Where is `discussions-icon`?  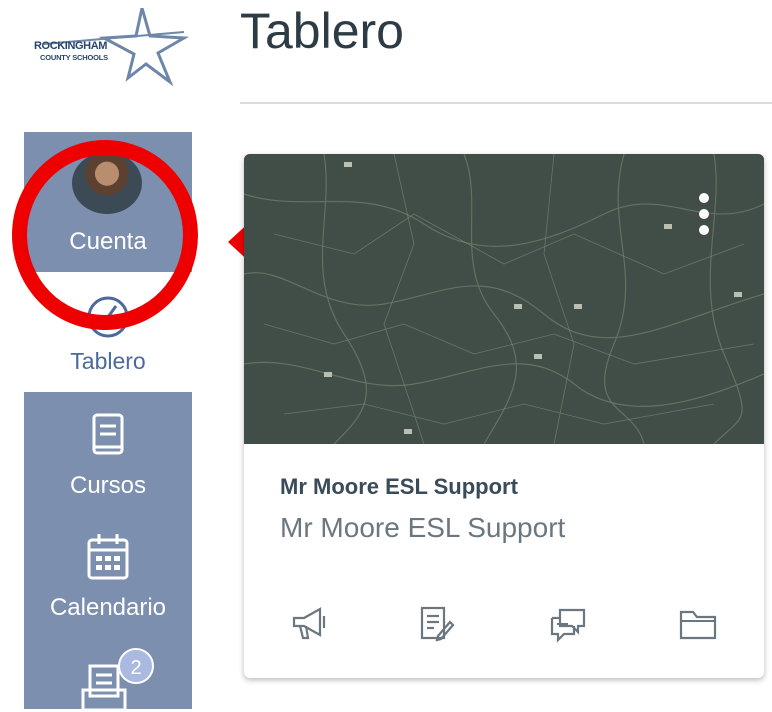 discussions-icon is located at coordinates (568, 624).